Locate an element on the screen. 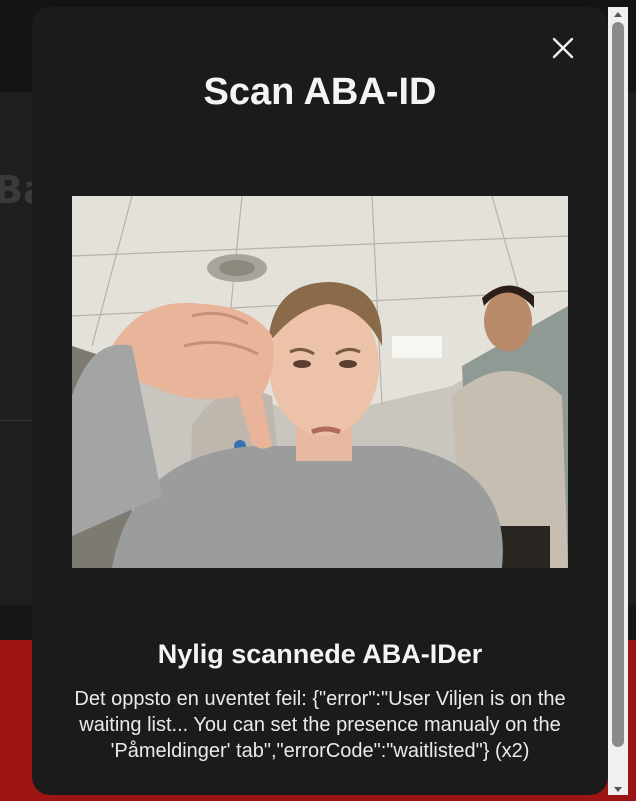 The height and width of the screenshot is (801, 636). scroll-up-arrow is located at coordinates (618, 14).